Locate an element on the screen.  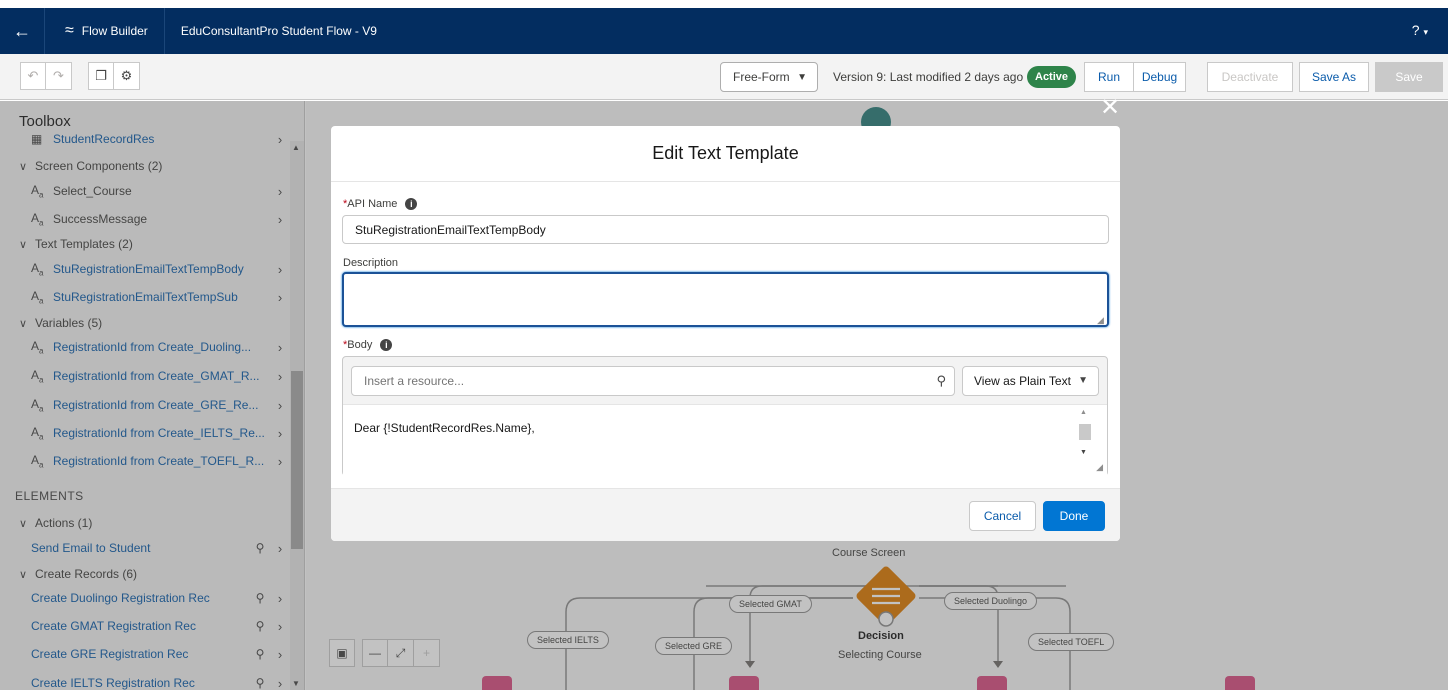
save-as-button: Save As is located at coordinates (1334, 77).